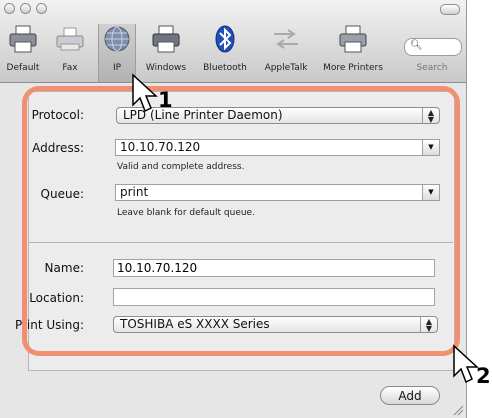 Image resolution: width=492 pixels, height=418 pixels. Describe the element at coordinates (56, 298) in the screenshot. I see `location-label: Location:` at that location.